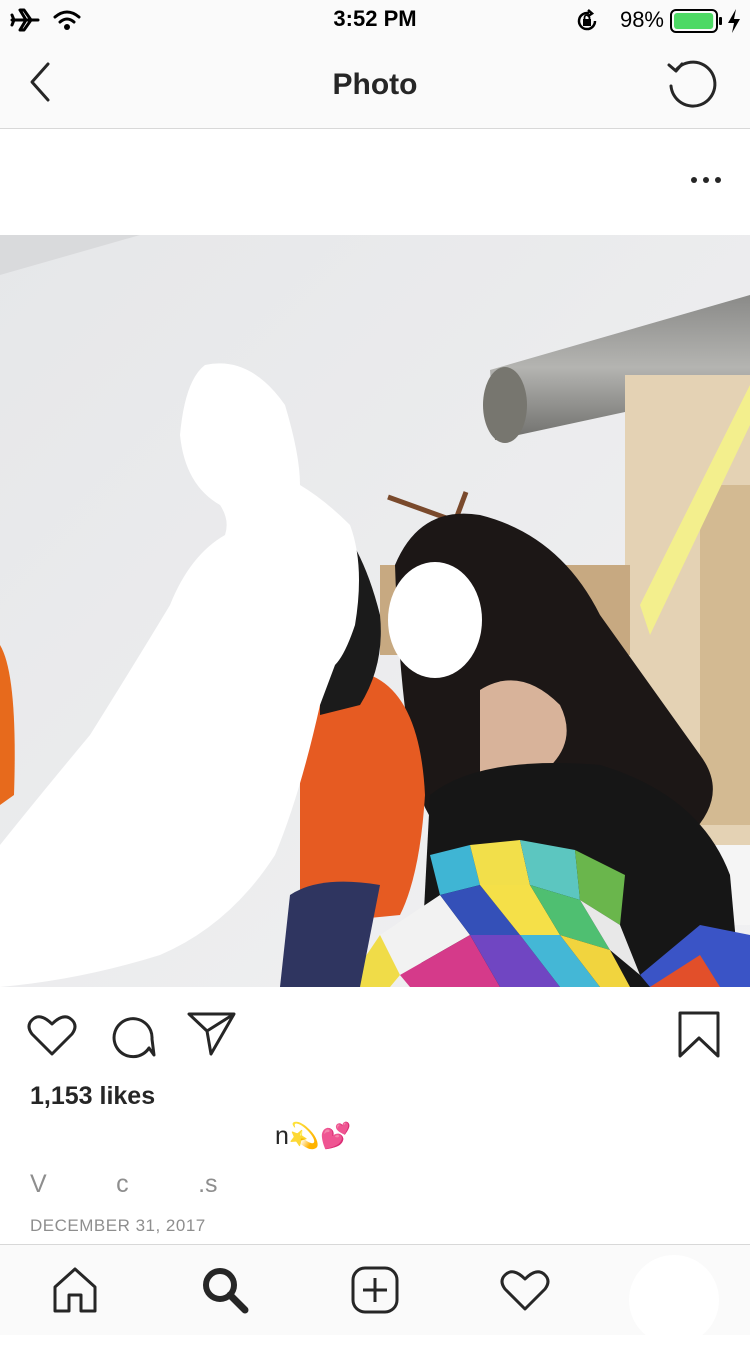  What do you see at coordinates (124, 1184) in the screenshot?
I see `comment-preview: V c .s` at bounding box center [124, 1184].